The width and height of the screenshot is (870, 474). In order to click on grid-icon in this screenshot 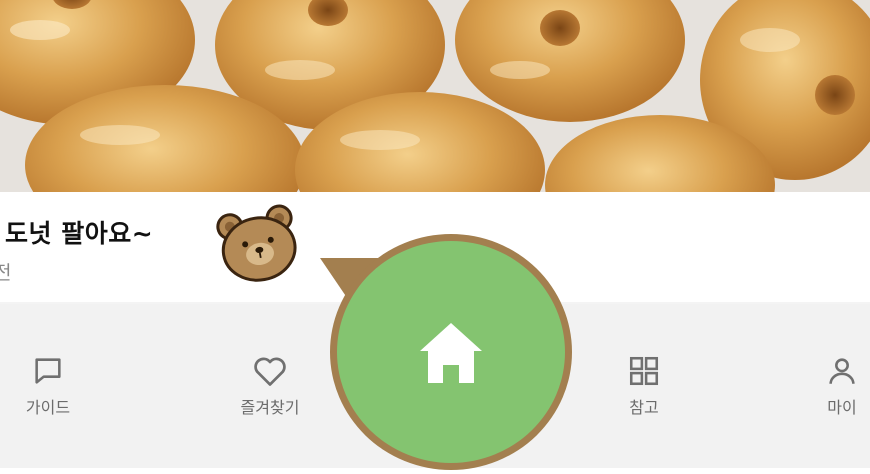, I will do `click(644, 371)`.